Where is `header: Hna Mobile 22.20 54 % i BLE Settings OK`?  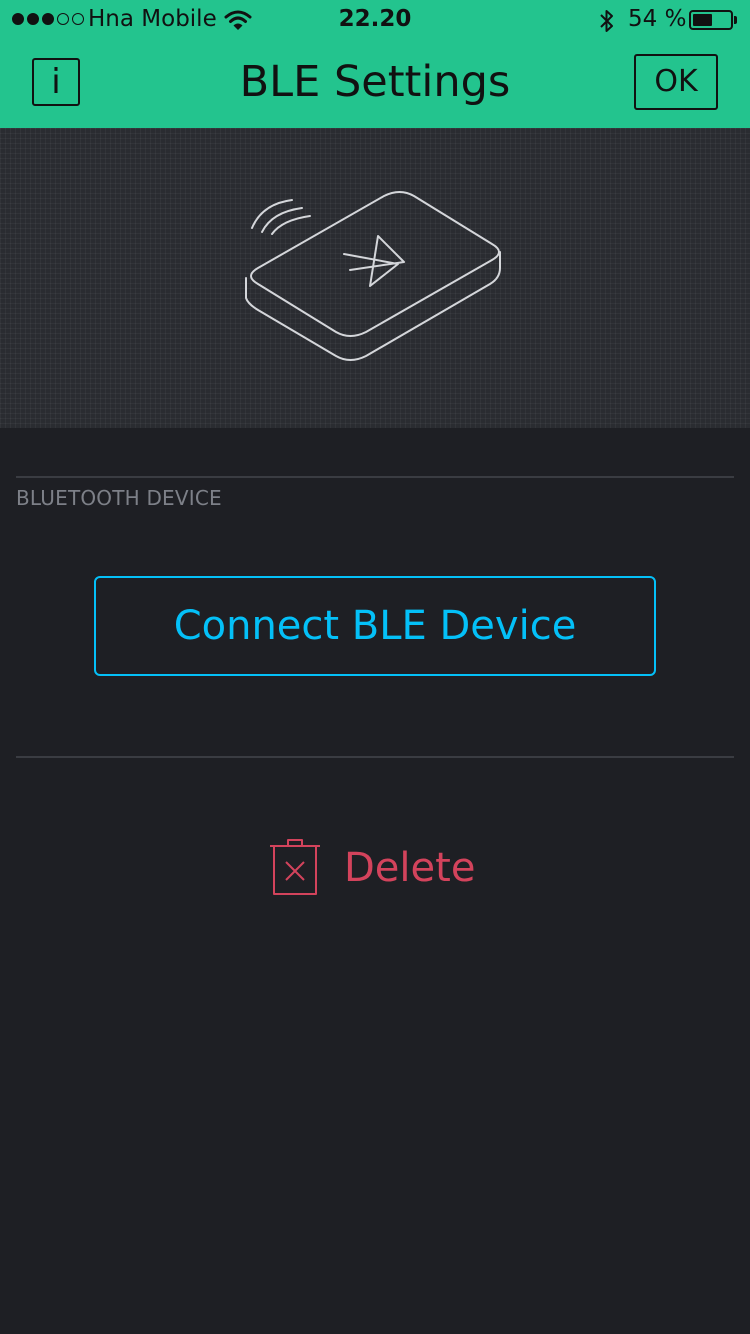
header: Hna Mobile 22.20 54 % i BLE Settings OK is located at coordinates (375, 64).